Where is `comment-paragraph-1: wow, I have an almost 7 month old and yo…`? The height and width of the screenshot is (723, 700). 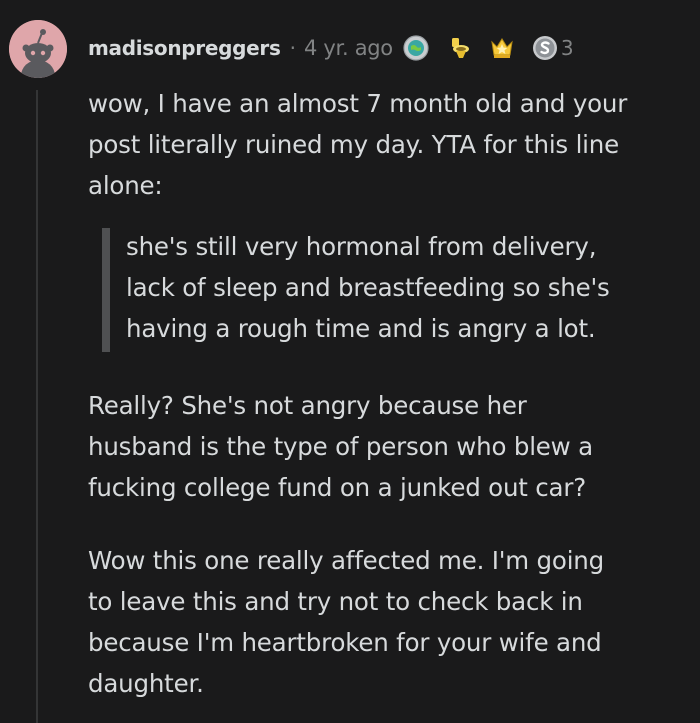 comment-paragraph-1: wow, I have an almost 7 month old and yo… is located at coordinates (388, 144).